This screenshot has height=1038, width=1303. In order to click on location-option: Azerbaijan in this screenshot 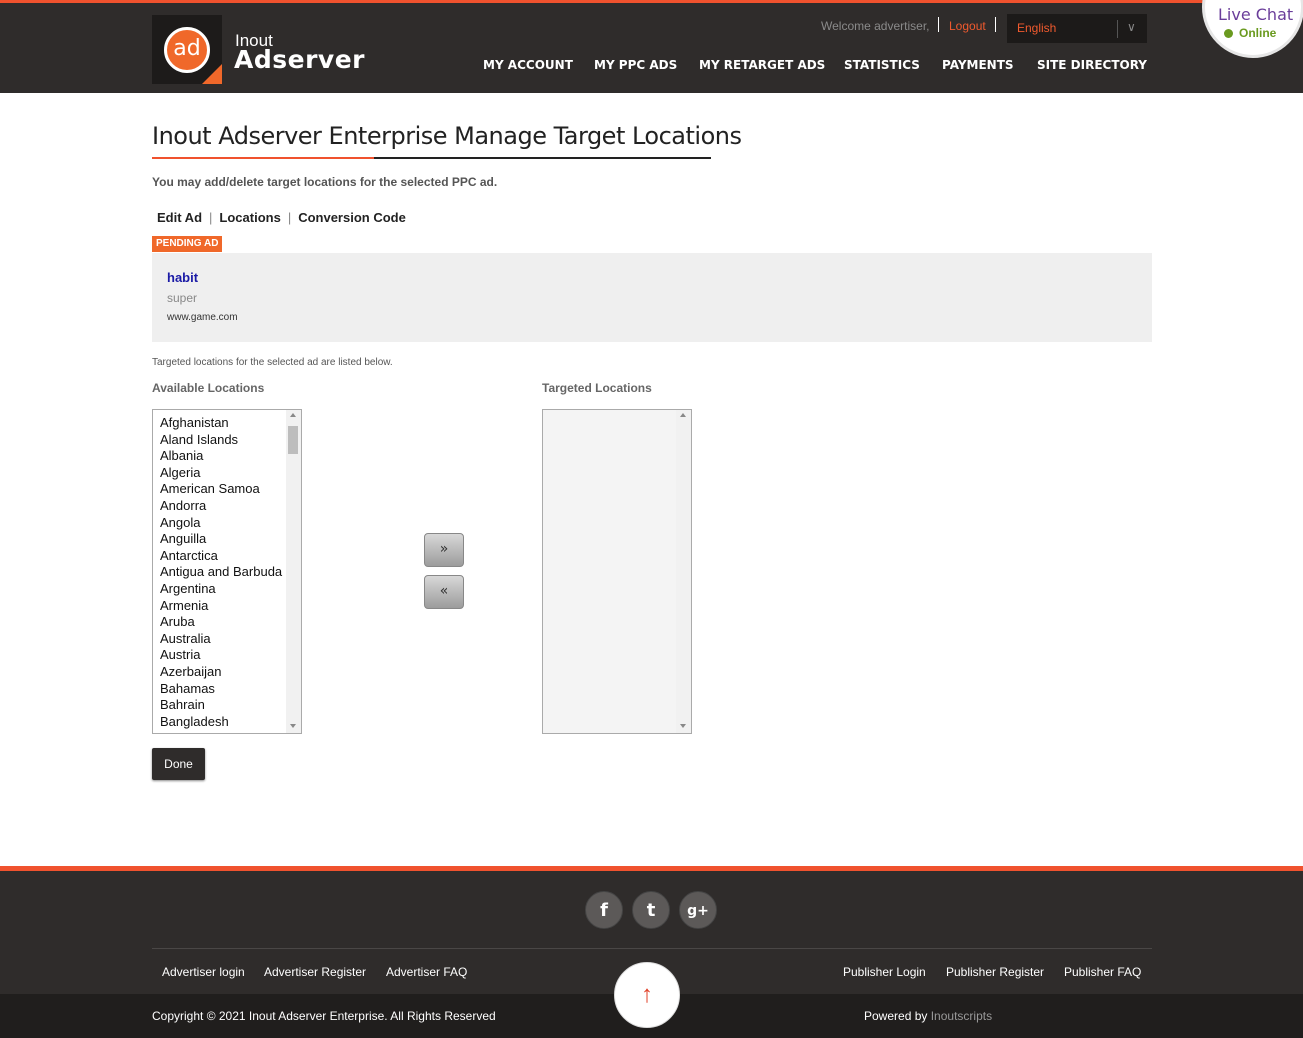, I will do `click(221, 672)`.